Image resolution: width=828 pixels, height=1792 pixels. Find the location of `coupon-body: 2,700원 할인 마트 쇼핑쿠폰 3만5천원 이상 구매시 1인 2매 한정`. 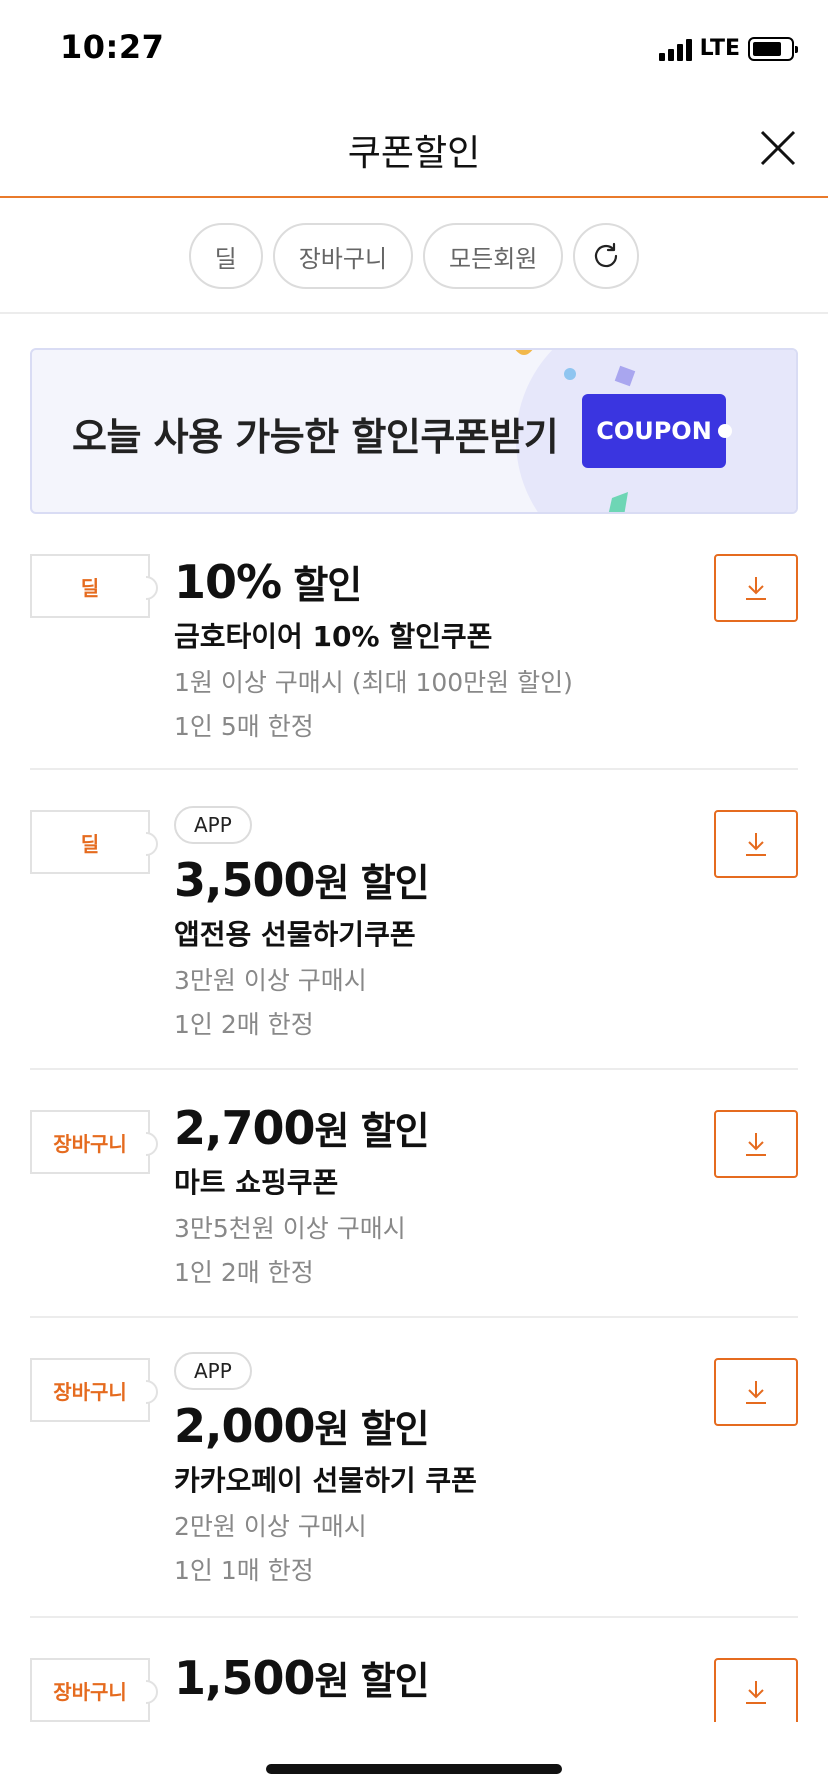

coupon-body: 2,700원 할인 마트 쇼핑쿠폰 3만5천원 이상 구매시 1인 2매 한정 is located at coordinates (302, 1194).